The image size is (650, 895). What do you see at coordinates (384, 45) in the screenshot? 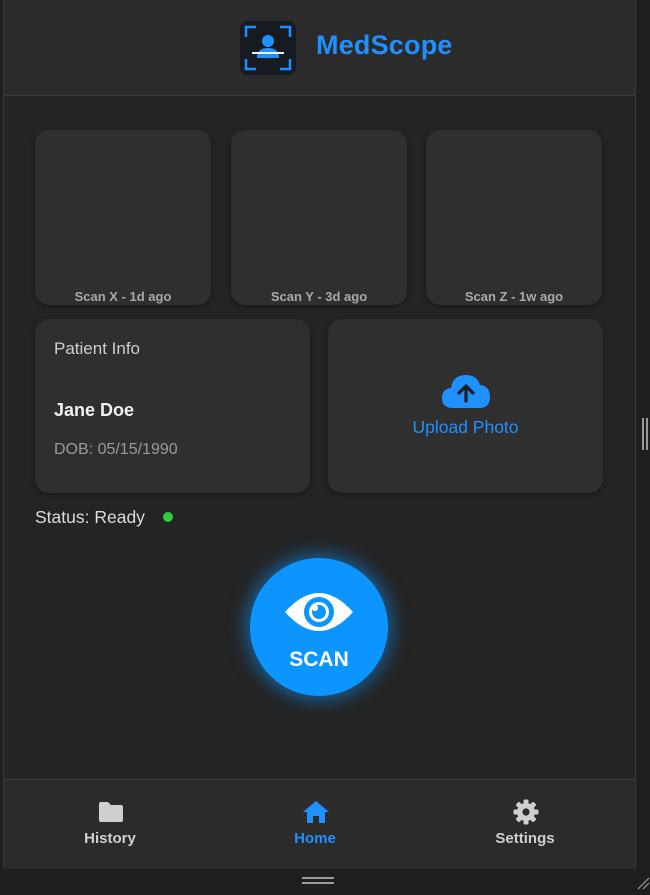
I see `app-title: MedScope` at bounding box center [384, 45].